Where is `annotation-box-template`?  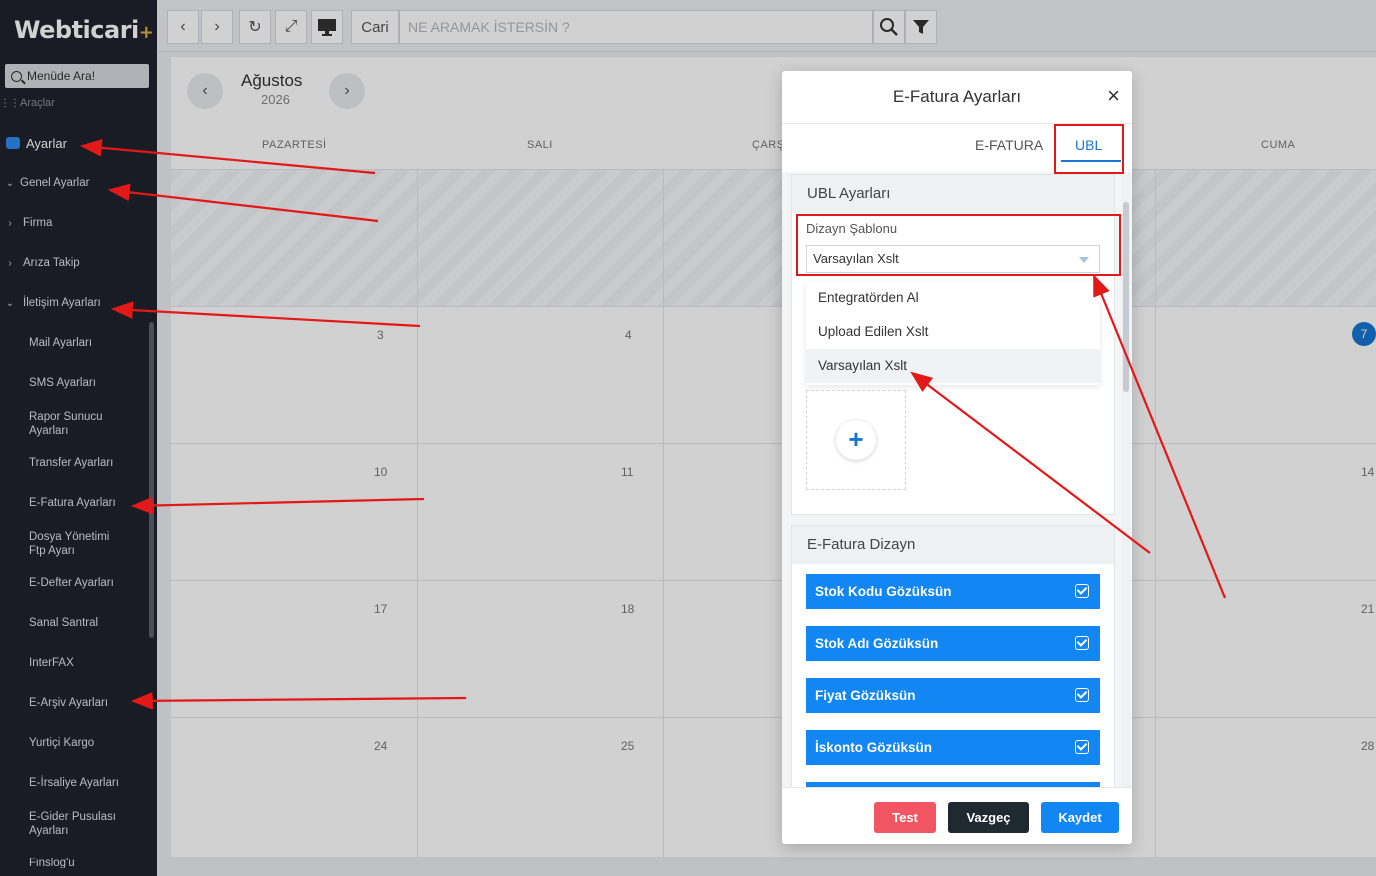 annotation-box-template is located at coordinates (958, 245).